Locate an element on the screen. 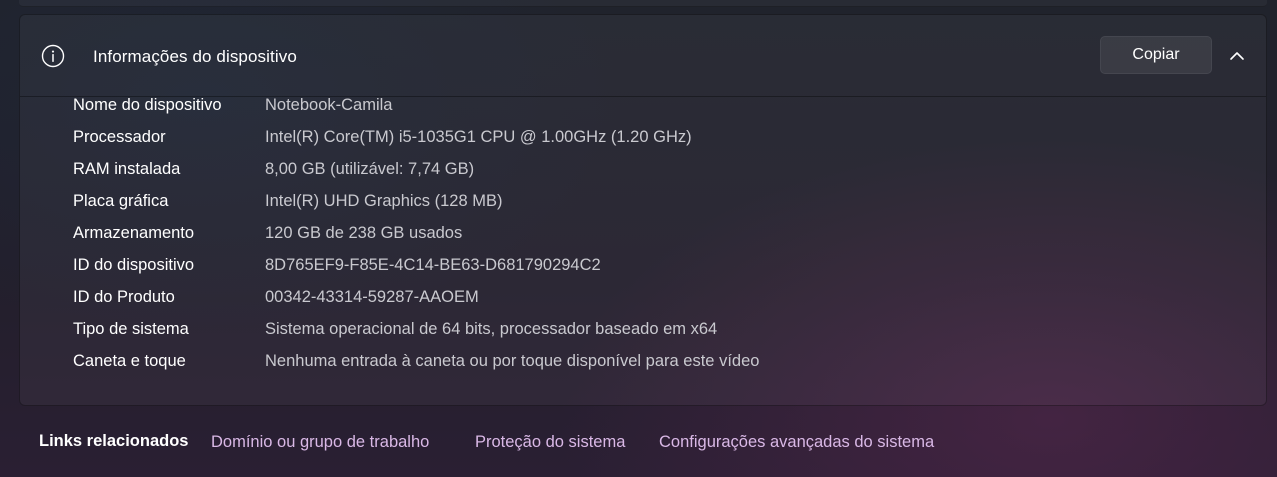 Image resolution: width=1277 pixels, height=477 pixels. spec-value: 120 GB de 238 GB usados is located at coordinates (364, 233).